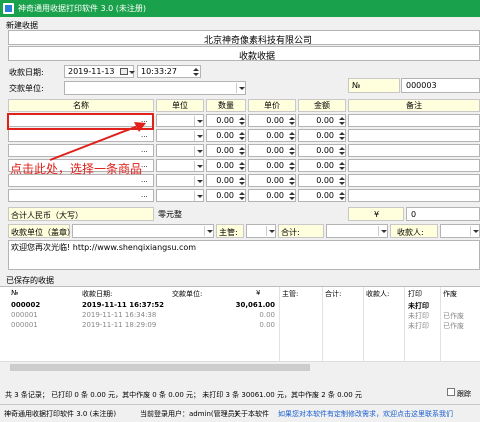 This screenshot has width=480, height=422. I want to click on time-spinner-icon, so click(196, 72).